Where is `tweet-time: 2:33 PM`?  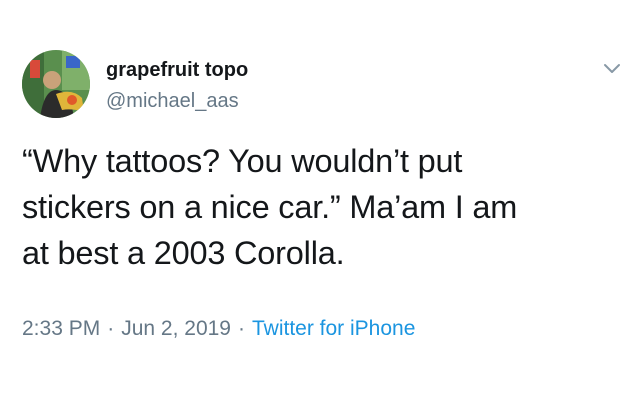 tweet-time: 2:33 PM is located at coordinates (61, 328).